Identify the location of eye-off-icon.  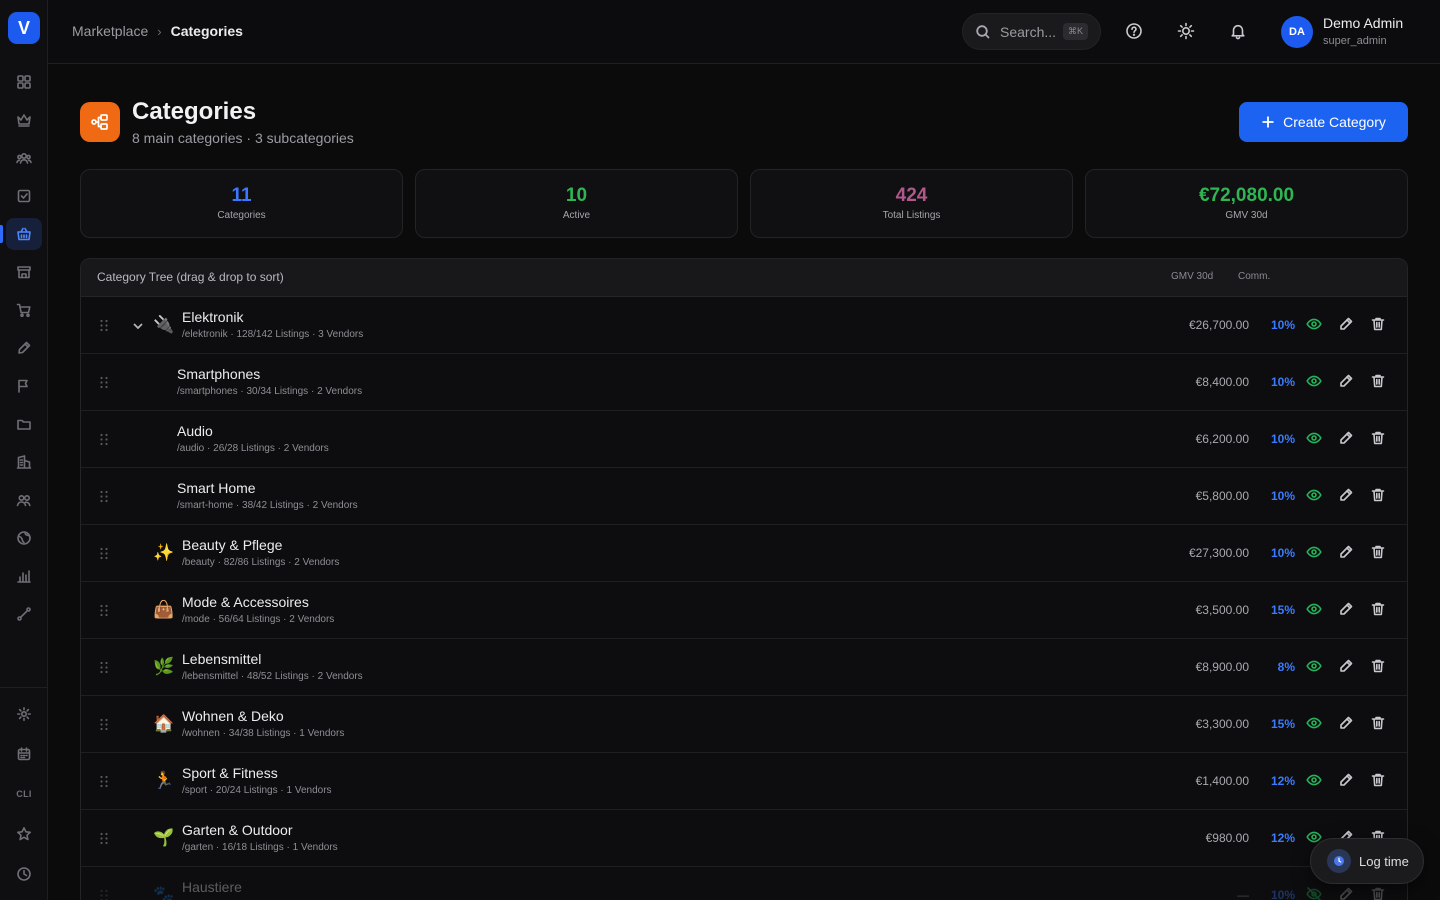
(1315, 893).